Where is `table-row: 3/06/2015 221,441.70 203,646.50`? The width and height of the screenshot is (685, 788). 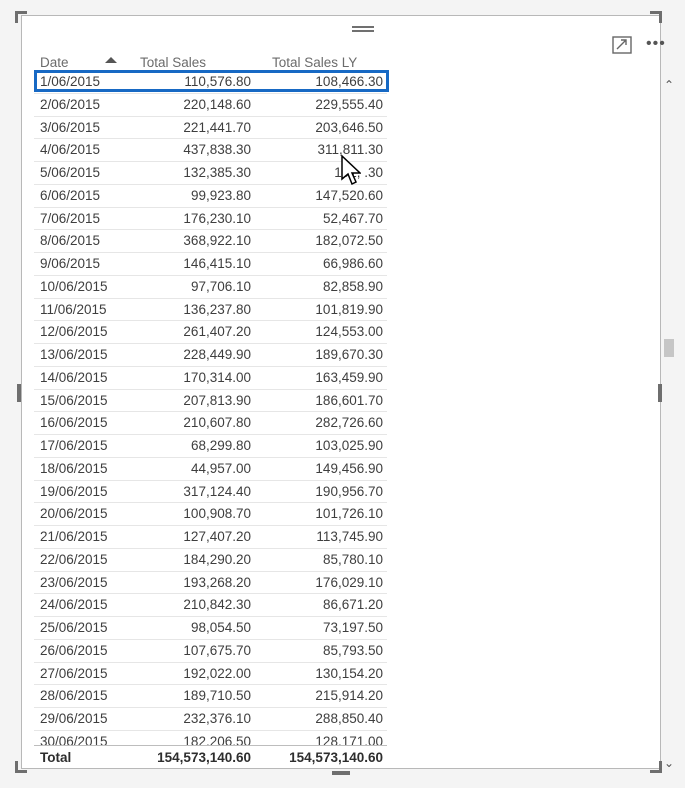 table-row: 3/06/2015 221,441.70 203,646.50 is located at coordinates (210, 128).